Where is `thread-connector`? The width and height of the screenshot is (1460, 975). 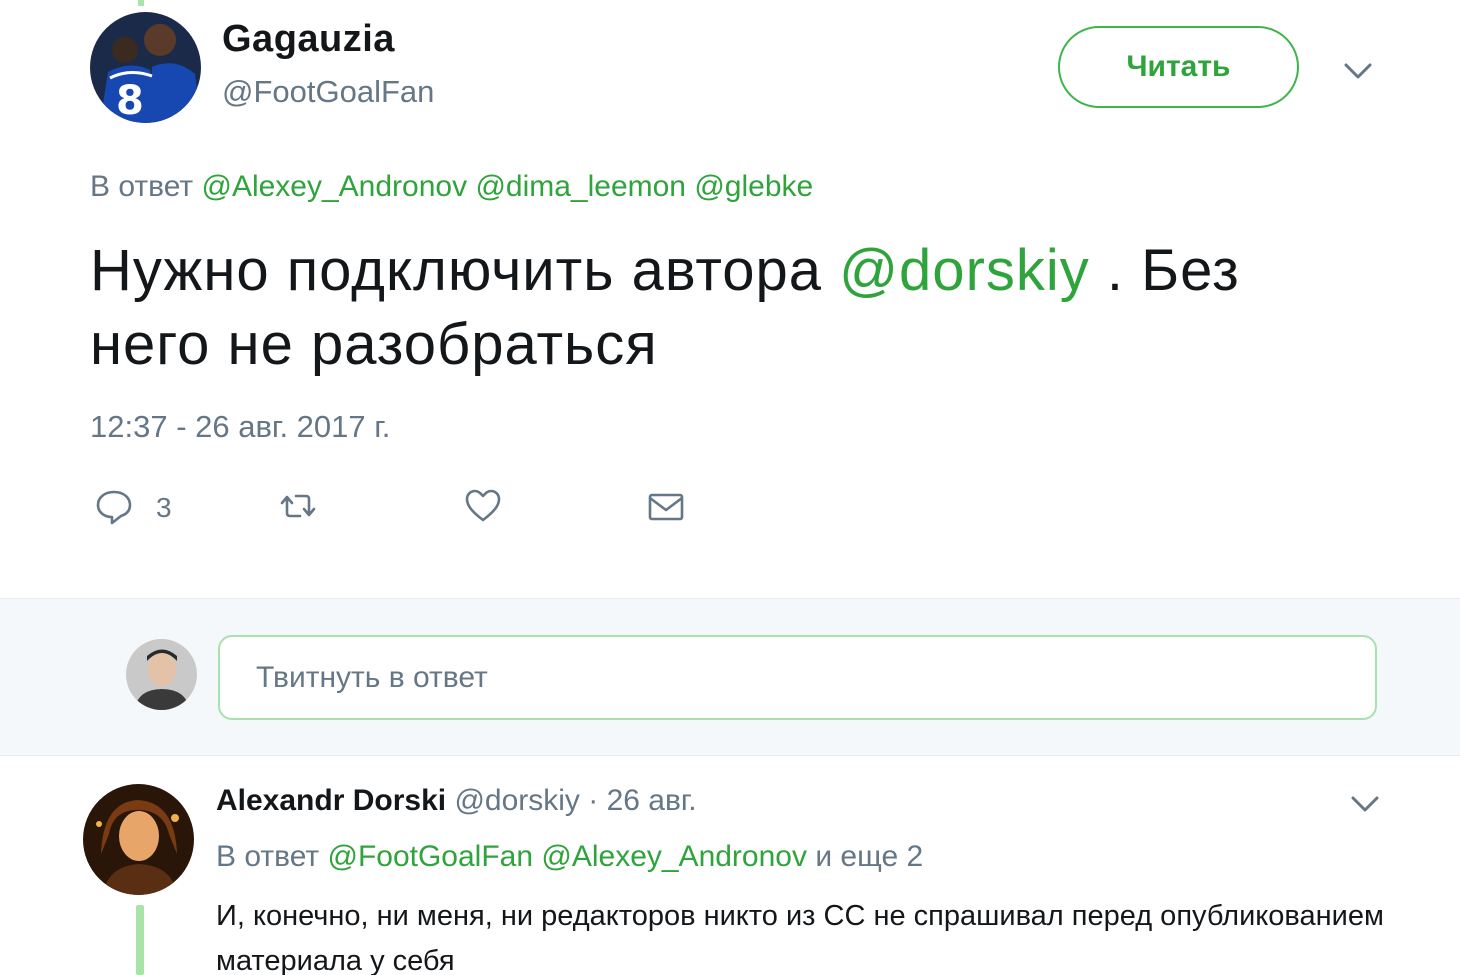
thread-connector is located at coordinates (141, 3).